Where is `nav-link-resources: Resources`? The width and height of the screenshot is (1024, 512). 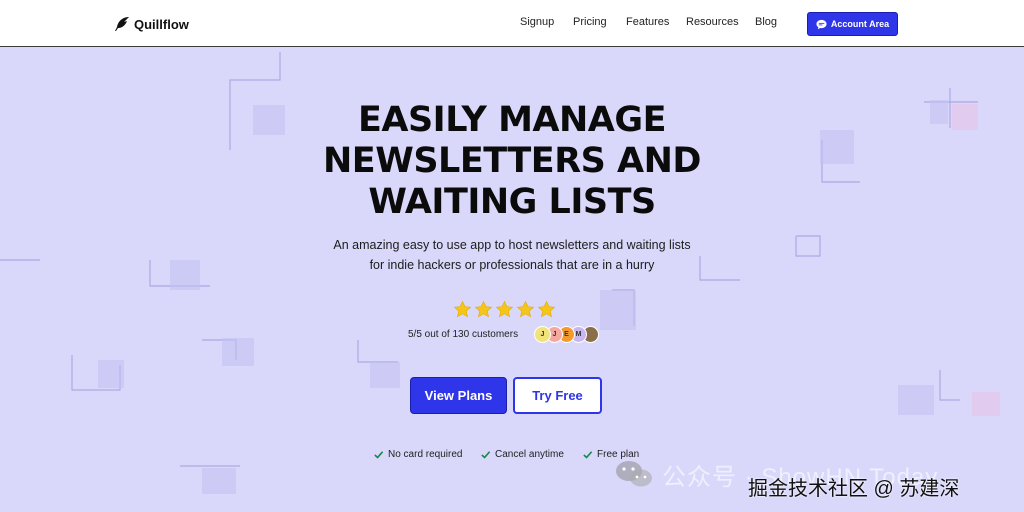 nav-link-resources: Resources is located at coordinates (712, 22).